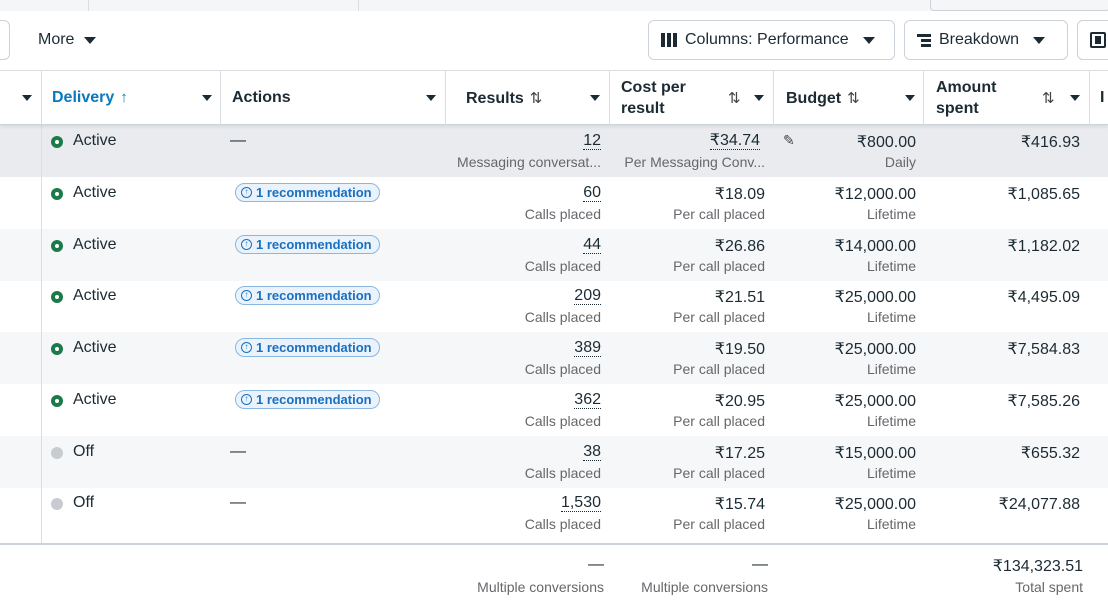 Image resolution: width=1108 pixels, height=606 pixels. What do you see at coordinates (739, 194) in the screenshot?
I see `cost-per-result-value: ₹18.09` at bounding box center [739, 194].